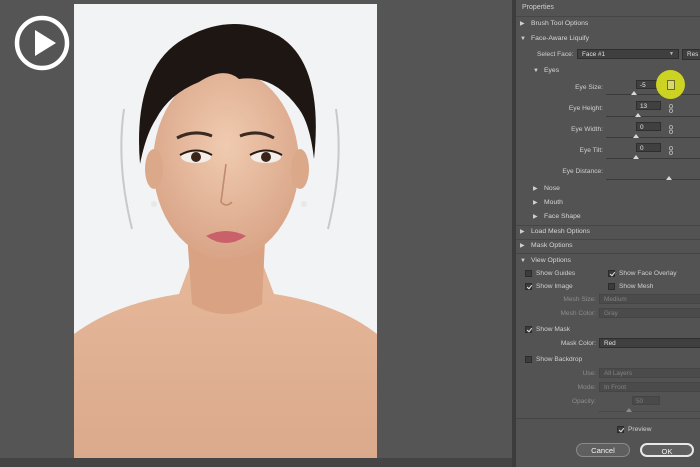 This screenshot has width=700, height=467. What do you see at coordinates (582, 171) in the screenshot?
I see `eye-distance-label: Eye Distance:` at bounding box center [582, 171].